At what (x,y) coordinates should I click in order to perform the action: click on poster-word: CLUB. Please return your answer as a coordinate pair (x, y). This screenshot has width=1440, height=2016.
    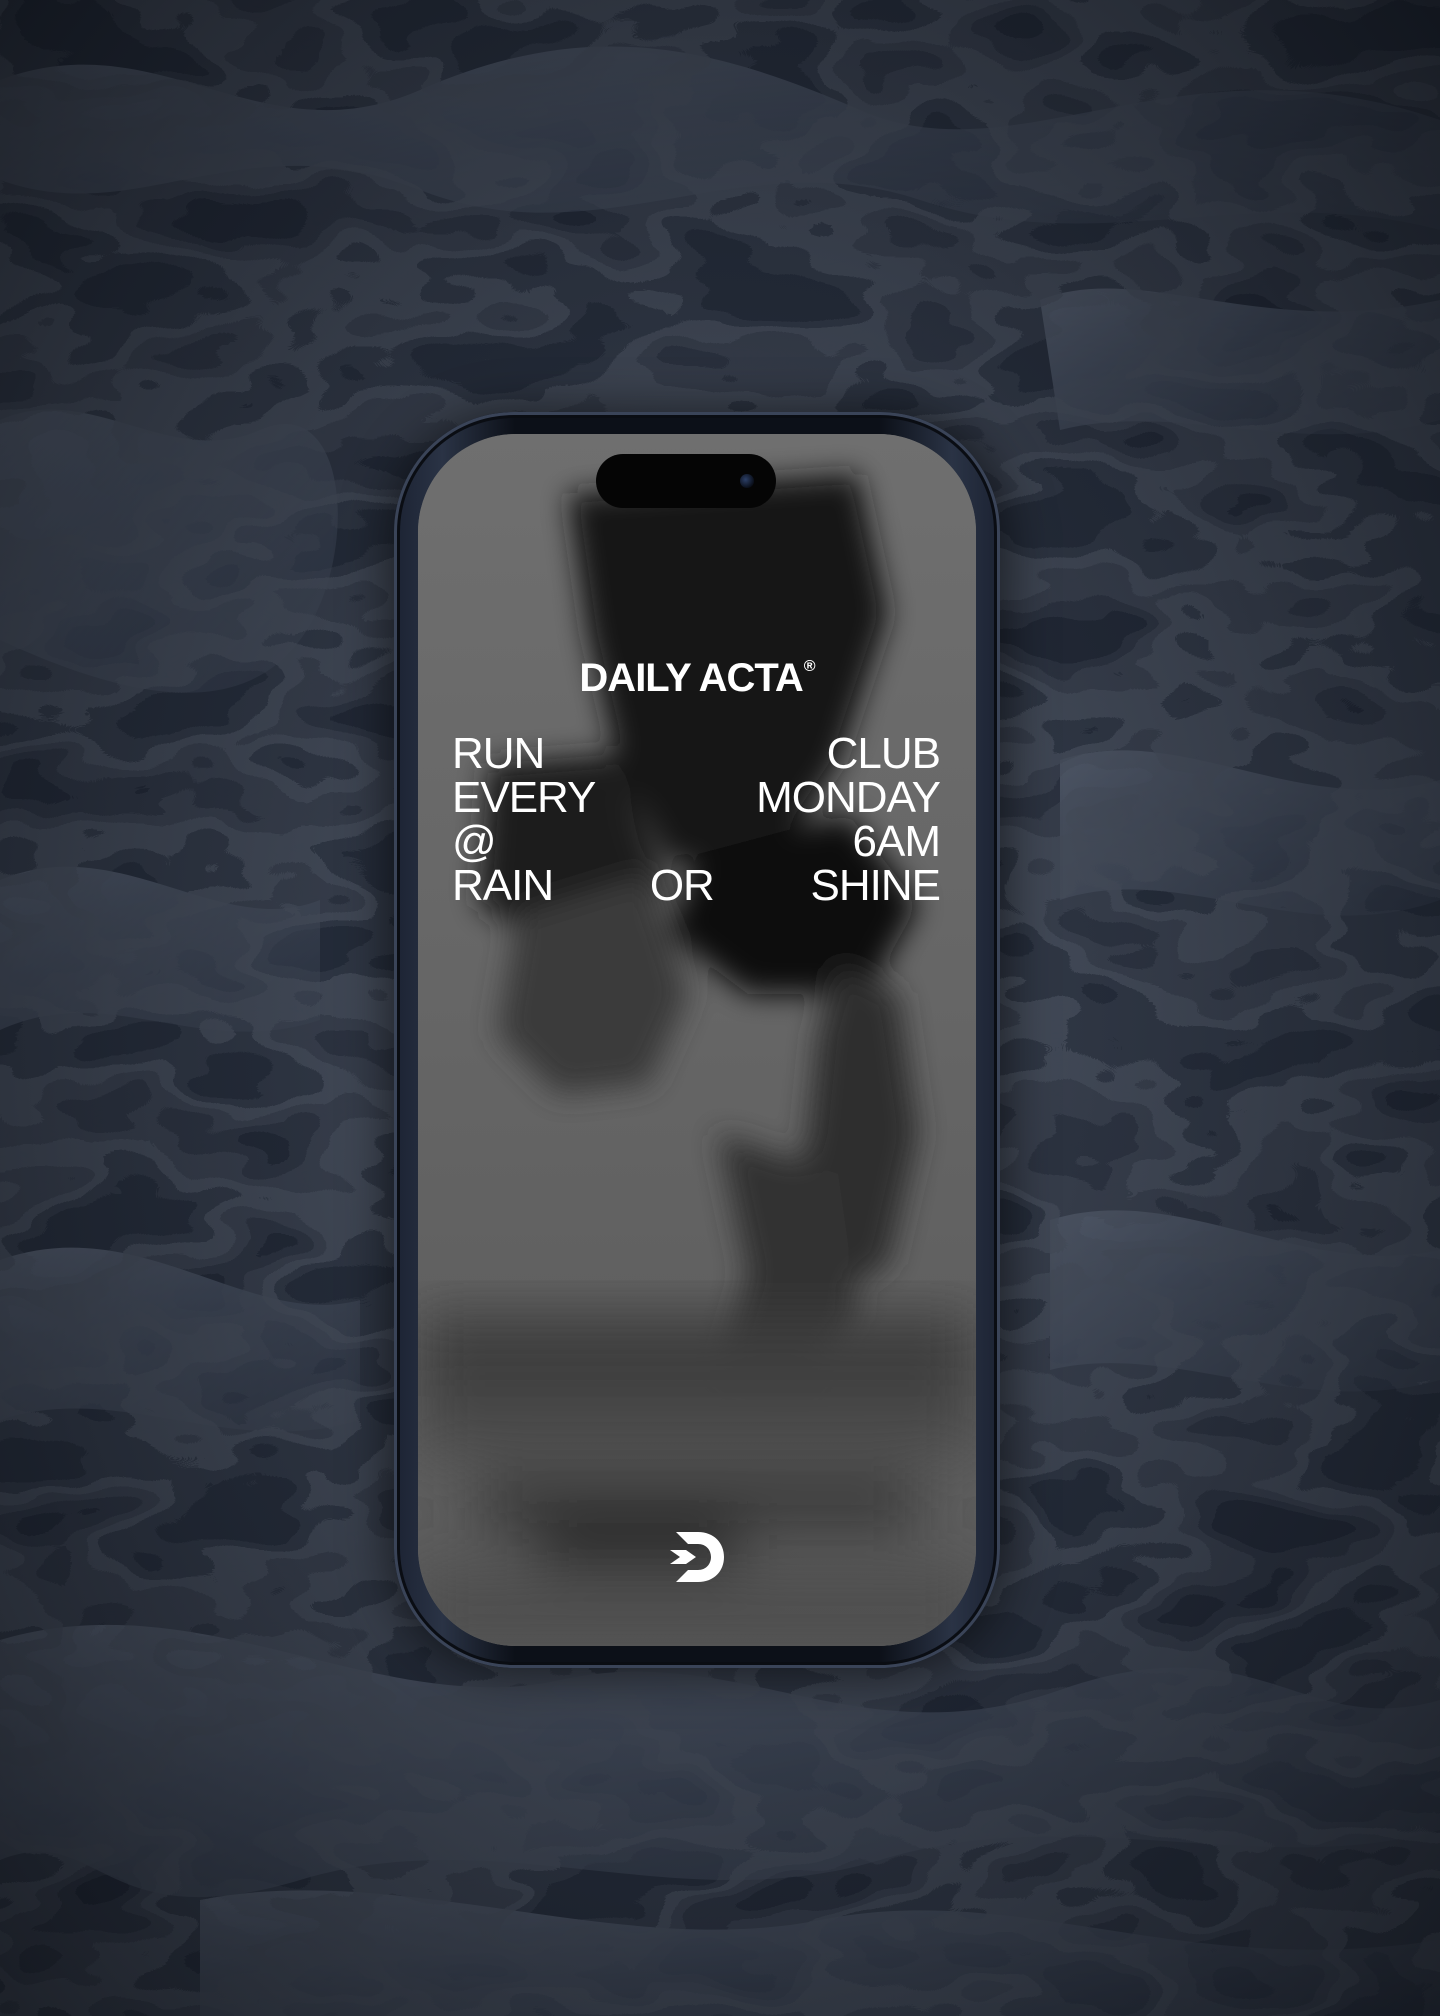
    Looking at the image, I should click on (883, 753).